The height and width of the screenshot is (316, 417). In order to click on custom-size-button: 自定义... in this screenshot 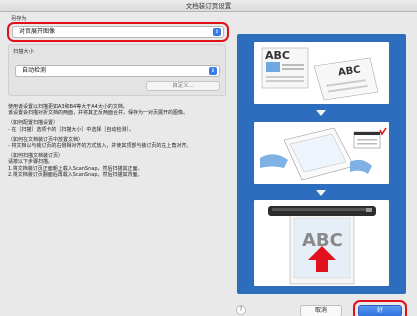, I will do `click(183, 86)`.